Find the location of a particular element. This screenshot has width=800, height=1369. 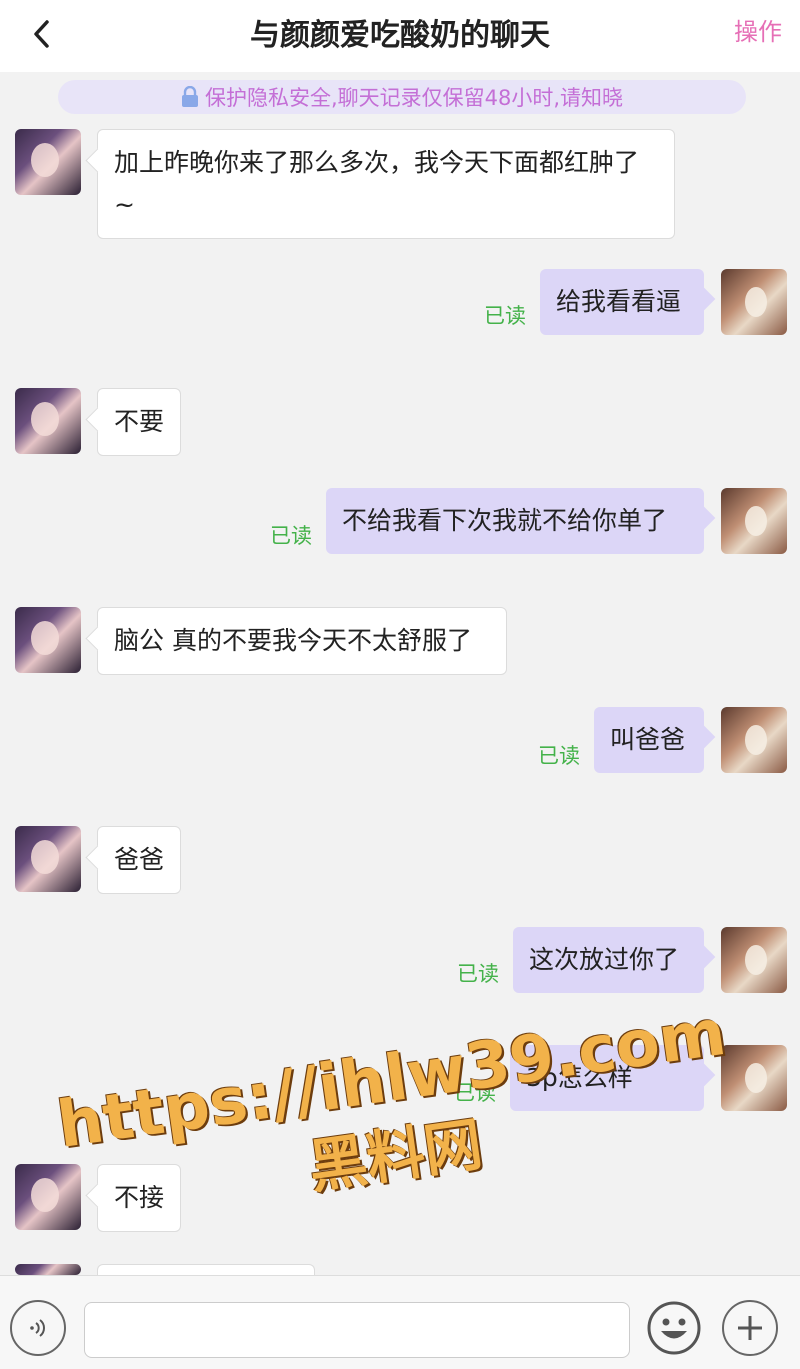

emoji-button is located at coordinates (674, 1328).